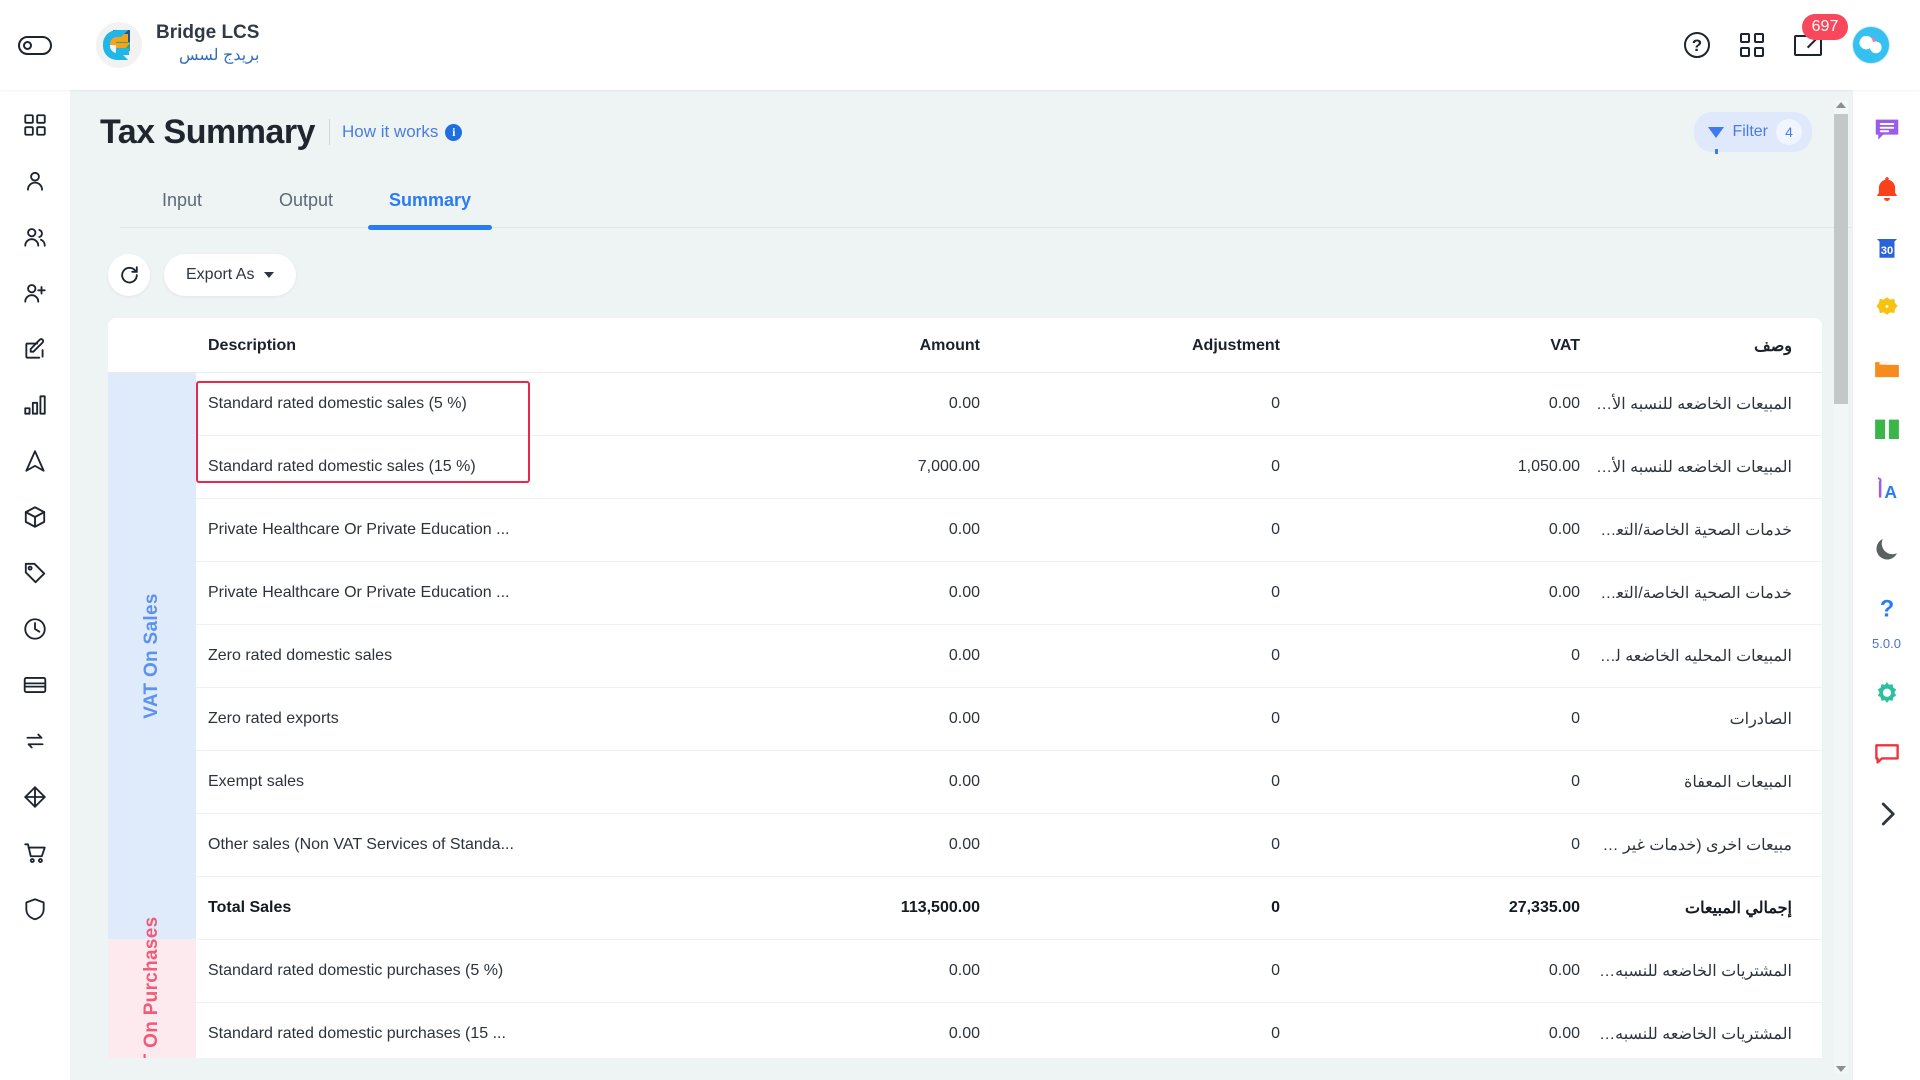 This screenshot has width=1920, height=1080. I want to click on feedback-chat-icon, so click(1887, 754).